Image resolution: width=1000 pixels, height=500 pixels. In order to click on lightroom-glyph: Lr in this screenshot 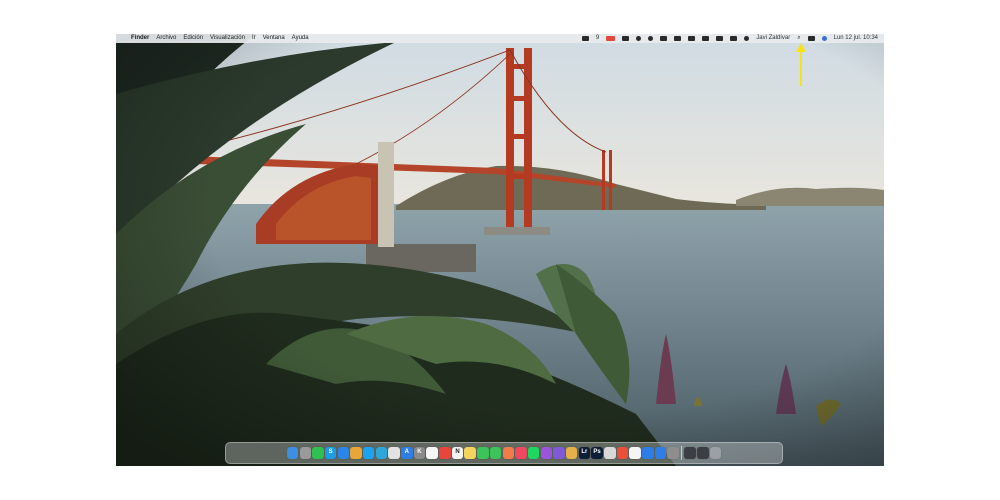, I will do `click(584, 452)`.